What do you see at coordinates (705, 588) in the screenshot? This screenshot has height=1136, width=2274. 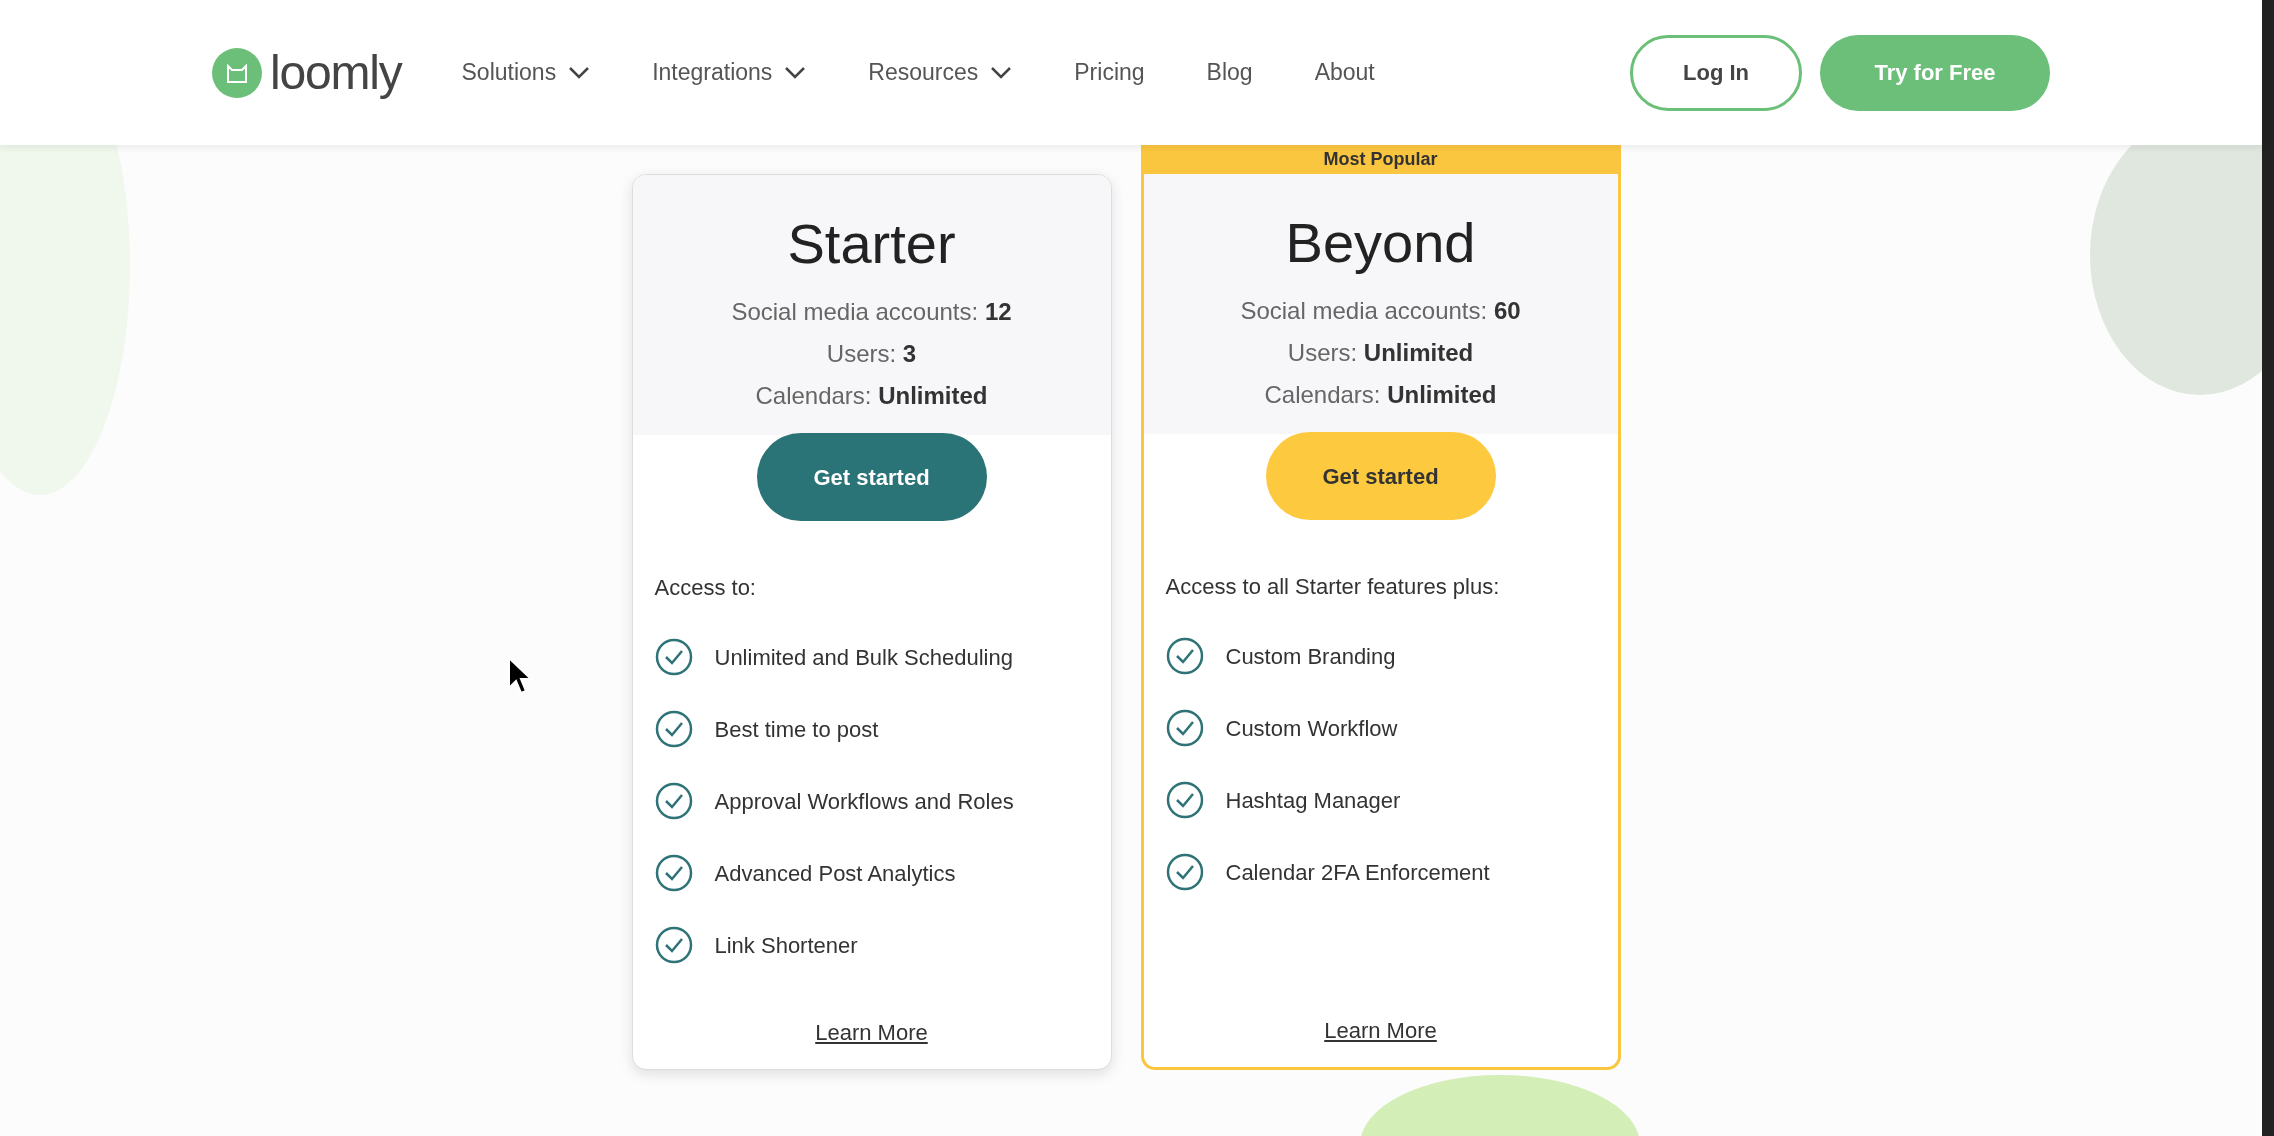 I see `access-heading: Access to:` at bounding box center [705, 588].